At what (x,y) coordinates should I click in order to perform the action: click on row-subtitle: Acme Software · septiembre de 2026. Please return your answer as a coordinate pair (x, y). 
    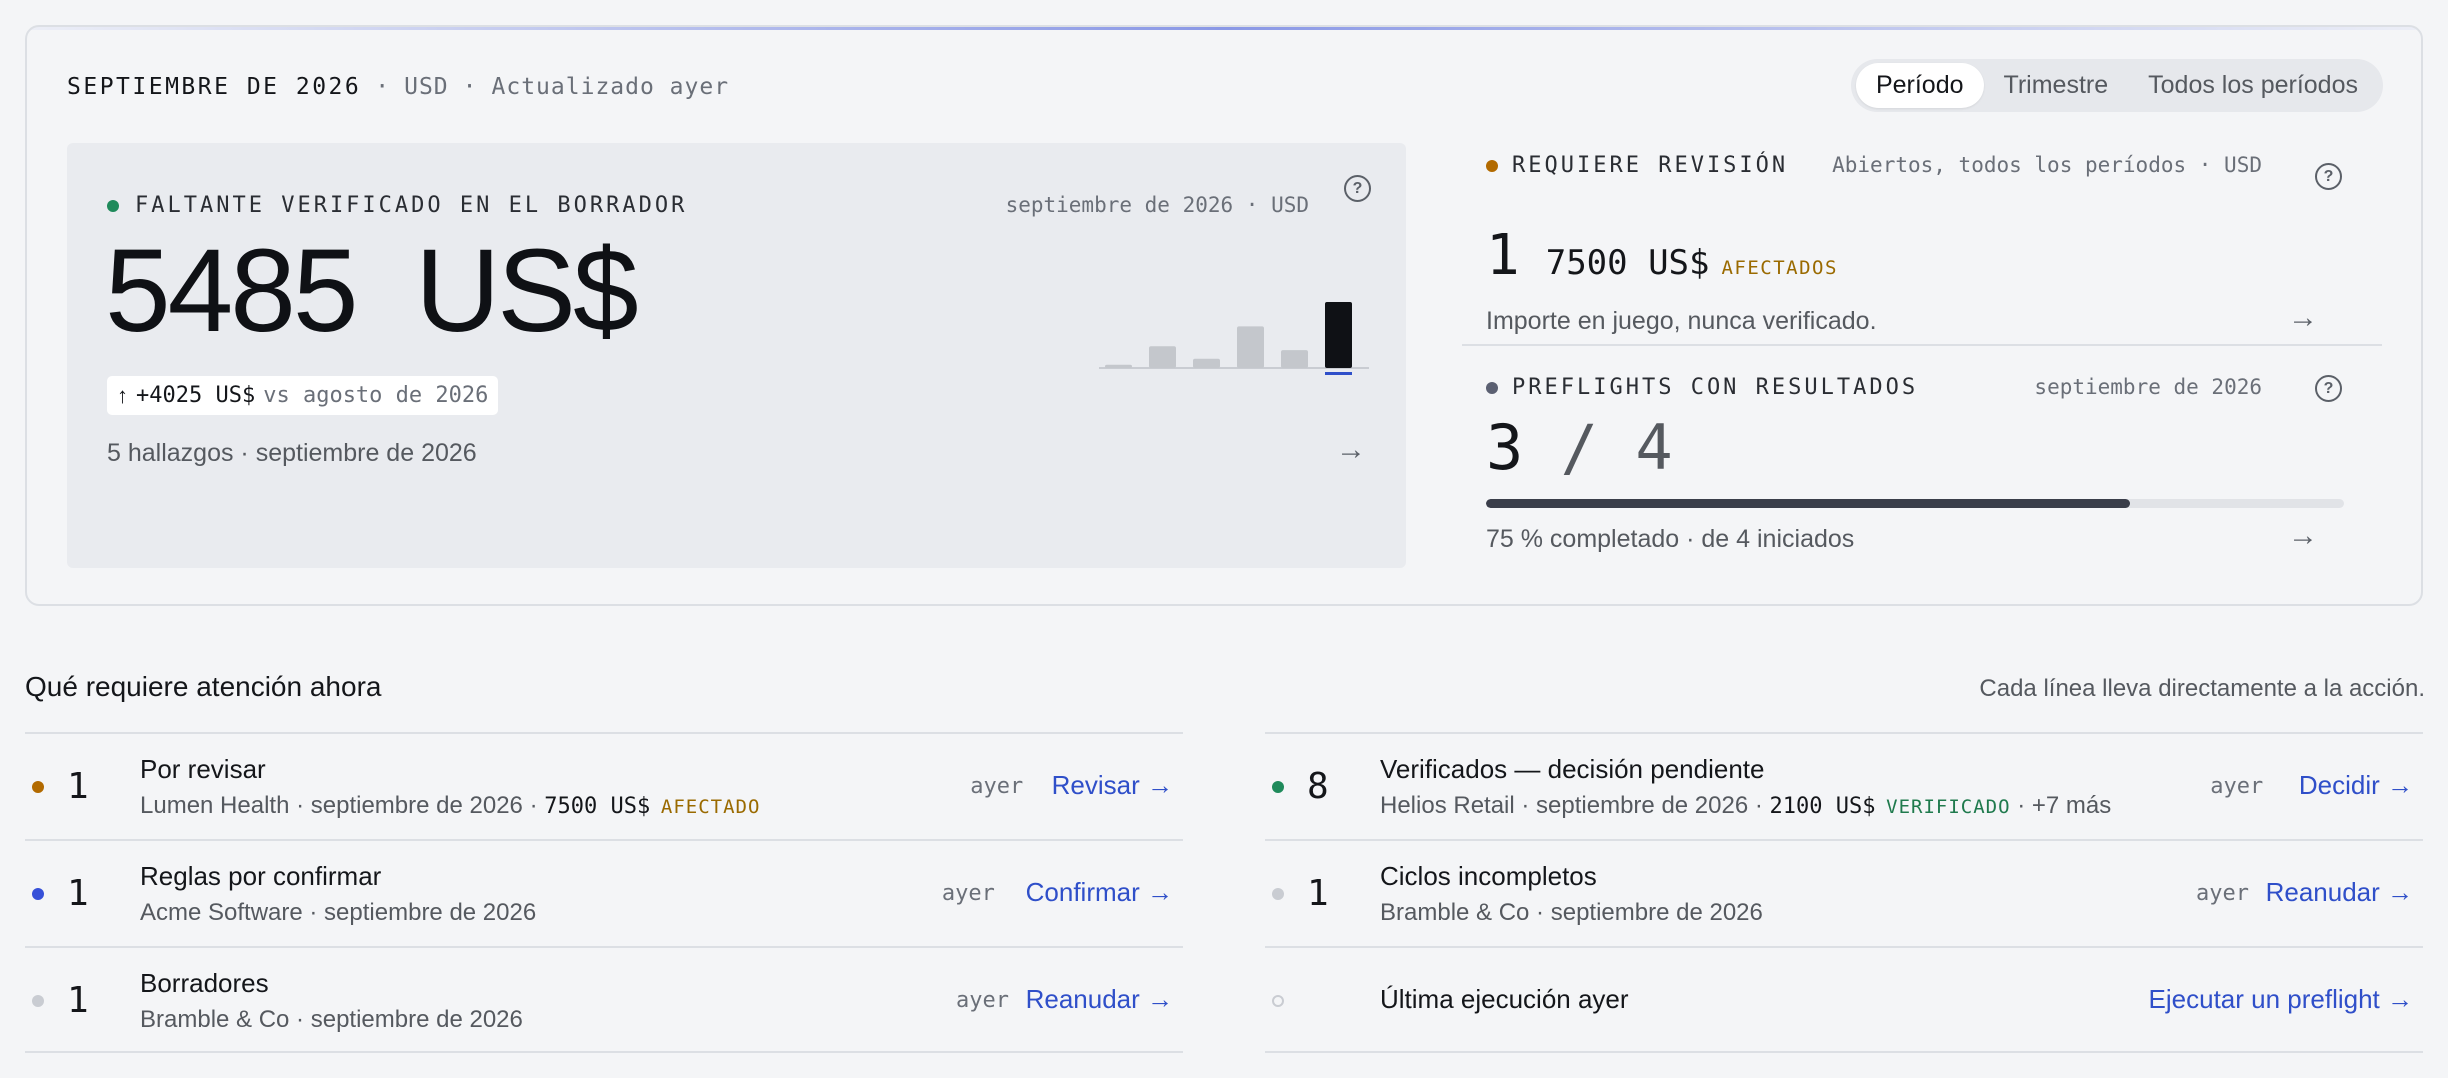
    Looking at the image, I should click on (338, 913).